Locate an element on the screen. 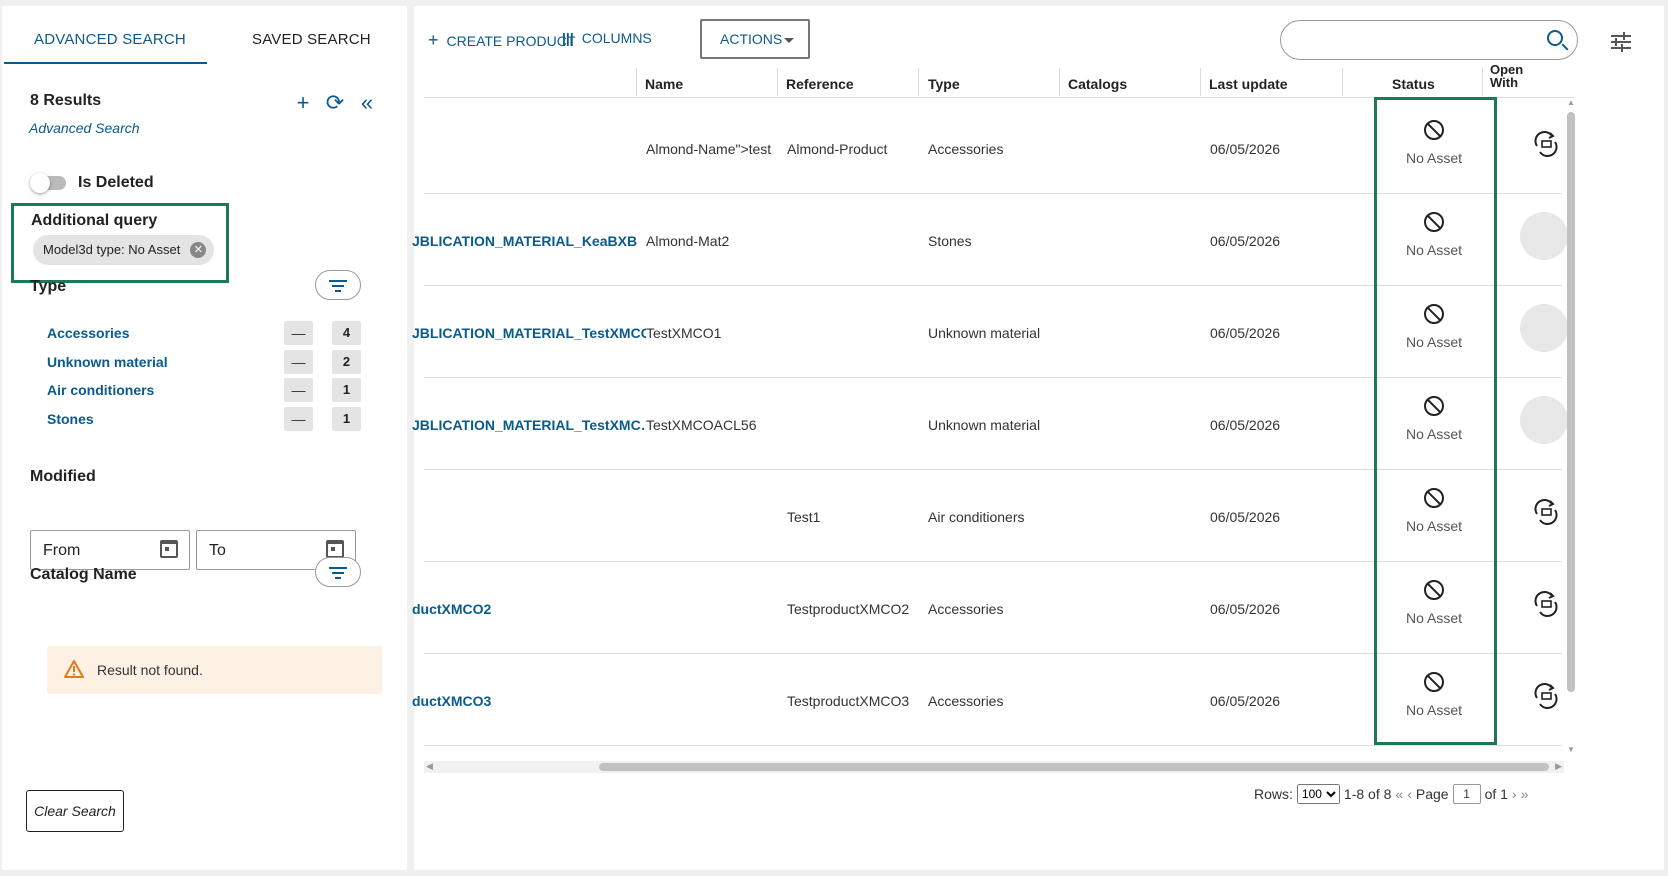 The width and height of the screenshot is (1668, 876). catalog-section-title: Catalog Name is located at coordinates (83, 574).